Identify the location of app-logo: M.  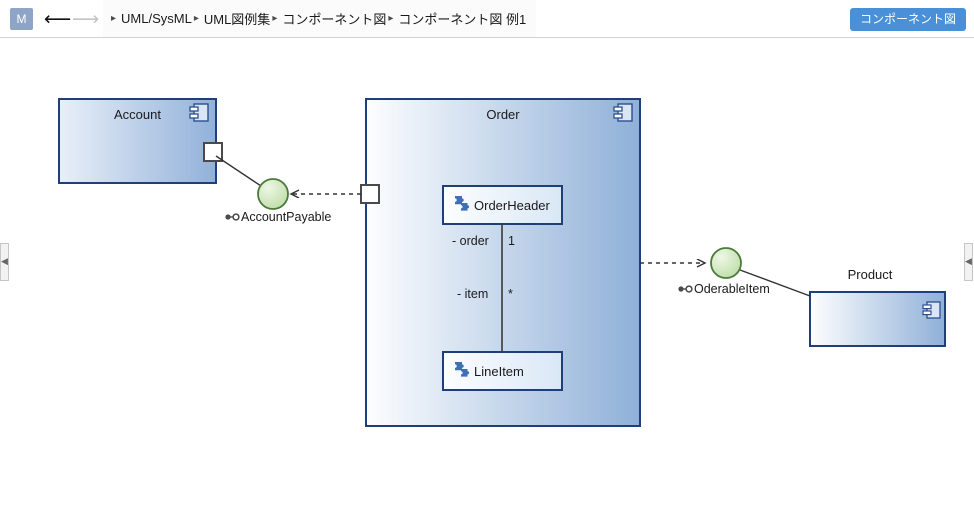
(21, 19).